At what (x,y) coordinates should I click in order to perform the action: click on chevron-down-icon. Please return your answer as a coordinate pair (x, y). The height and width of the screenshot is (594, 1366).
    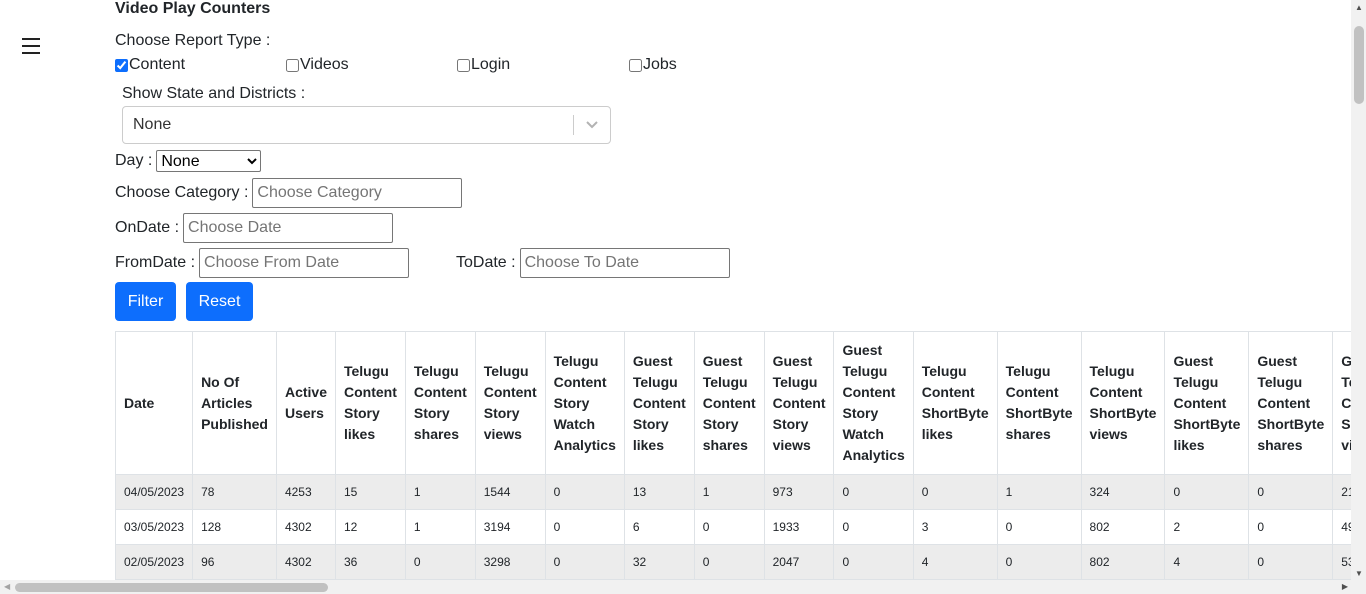
    Looking at the image, I should click on (592, 125).